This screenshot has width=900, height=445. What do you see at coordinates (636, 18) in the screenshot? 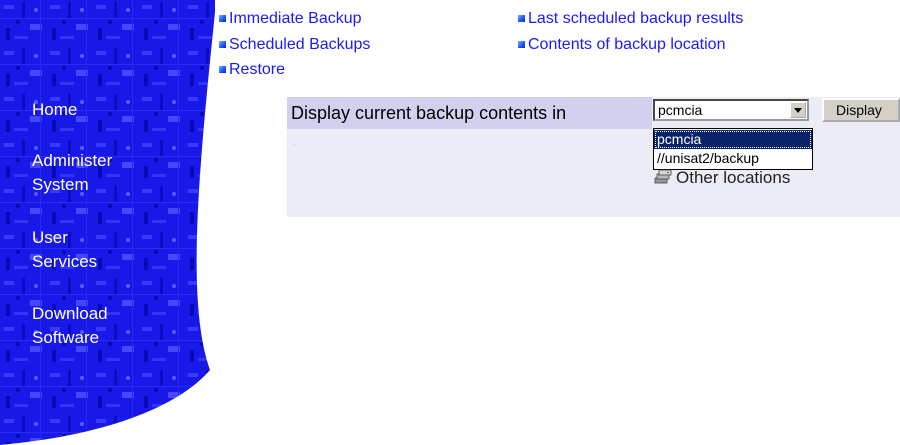
I see `link-label: Last scheduled backup results` at bounding box center [636, 18].